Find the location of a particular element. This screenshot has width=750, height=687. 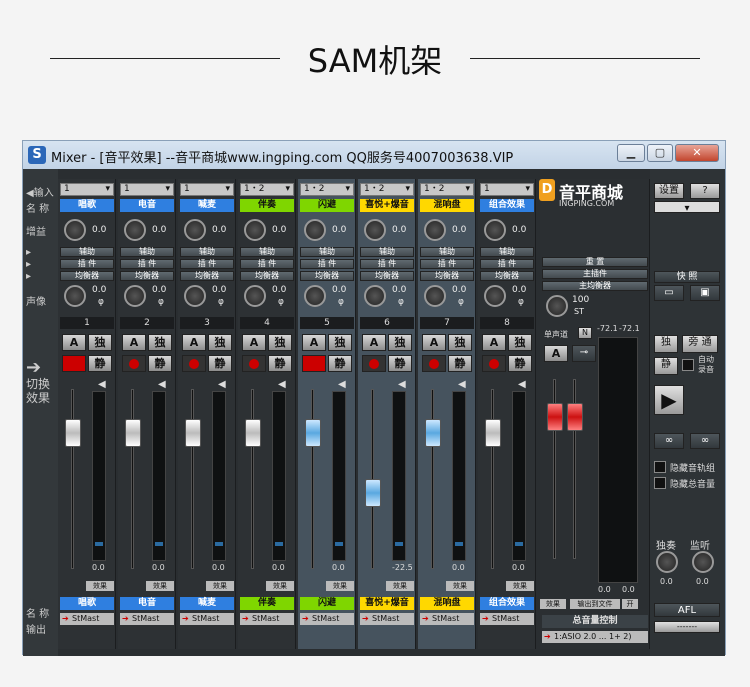

master-fader-left is located at coordinates (555, 417).